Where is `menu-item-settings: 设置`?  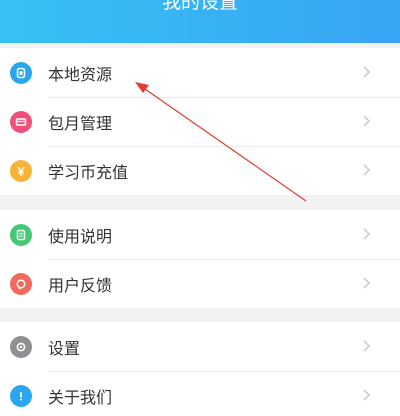
menu-item-settings: 设置 is located at coordinates (200, 346).